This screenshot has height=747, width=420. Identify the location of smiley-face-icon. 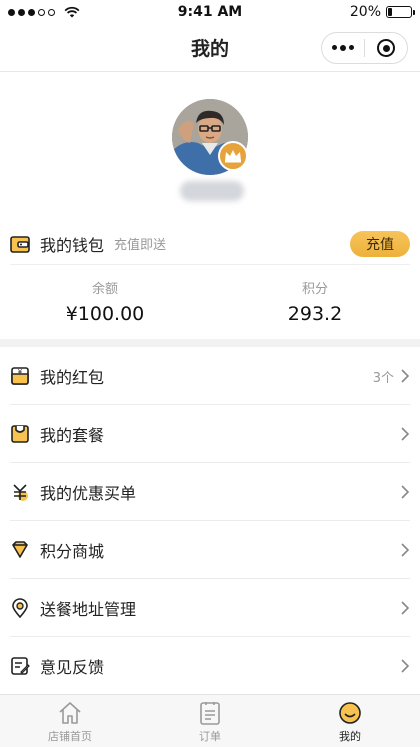
(350, 713).